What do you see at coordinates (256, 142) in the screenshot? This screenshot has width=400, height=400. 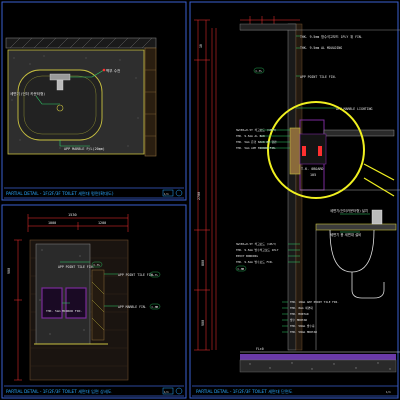 I see `circle-label-3: THK. 5mm 은경 BACK 8T 합판` at bounding box center [256, 142].